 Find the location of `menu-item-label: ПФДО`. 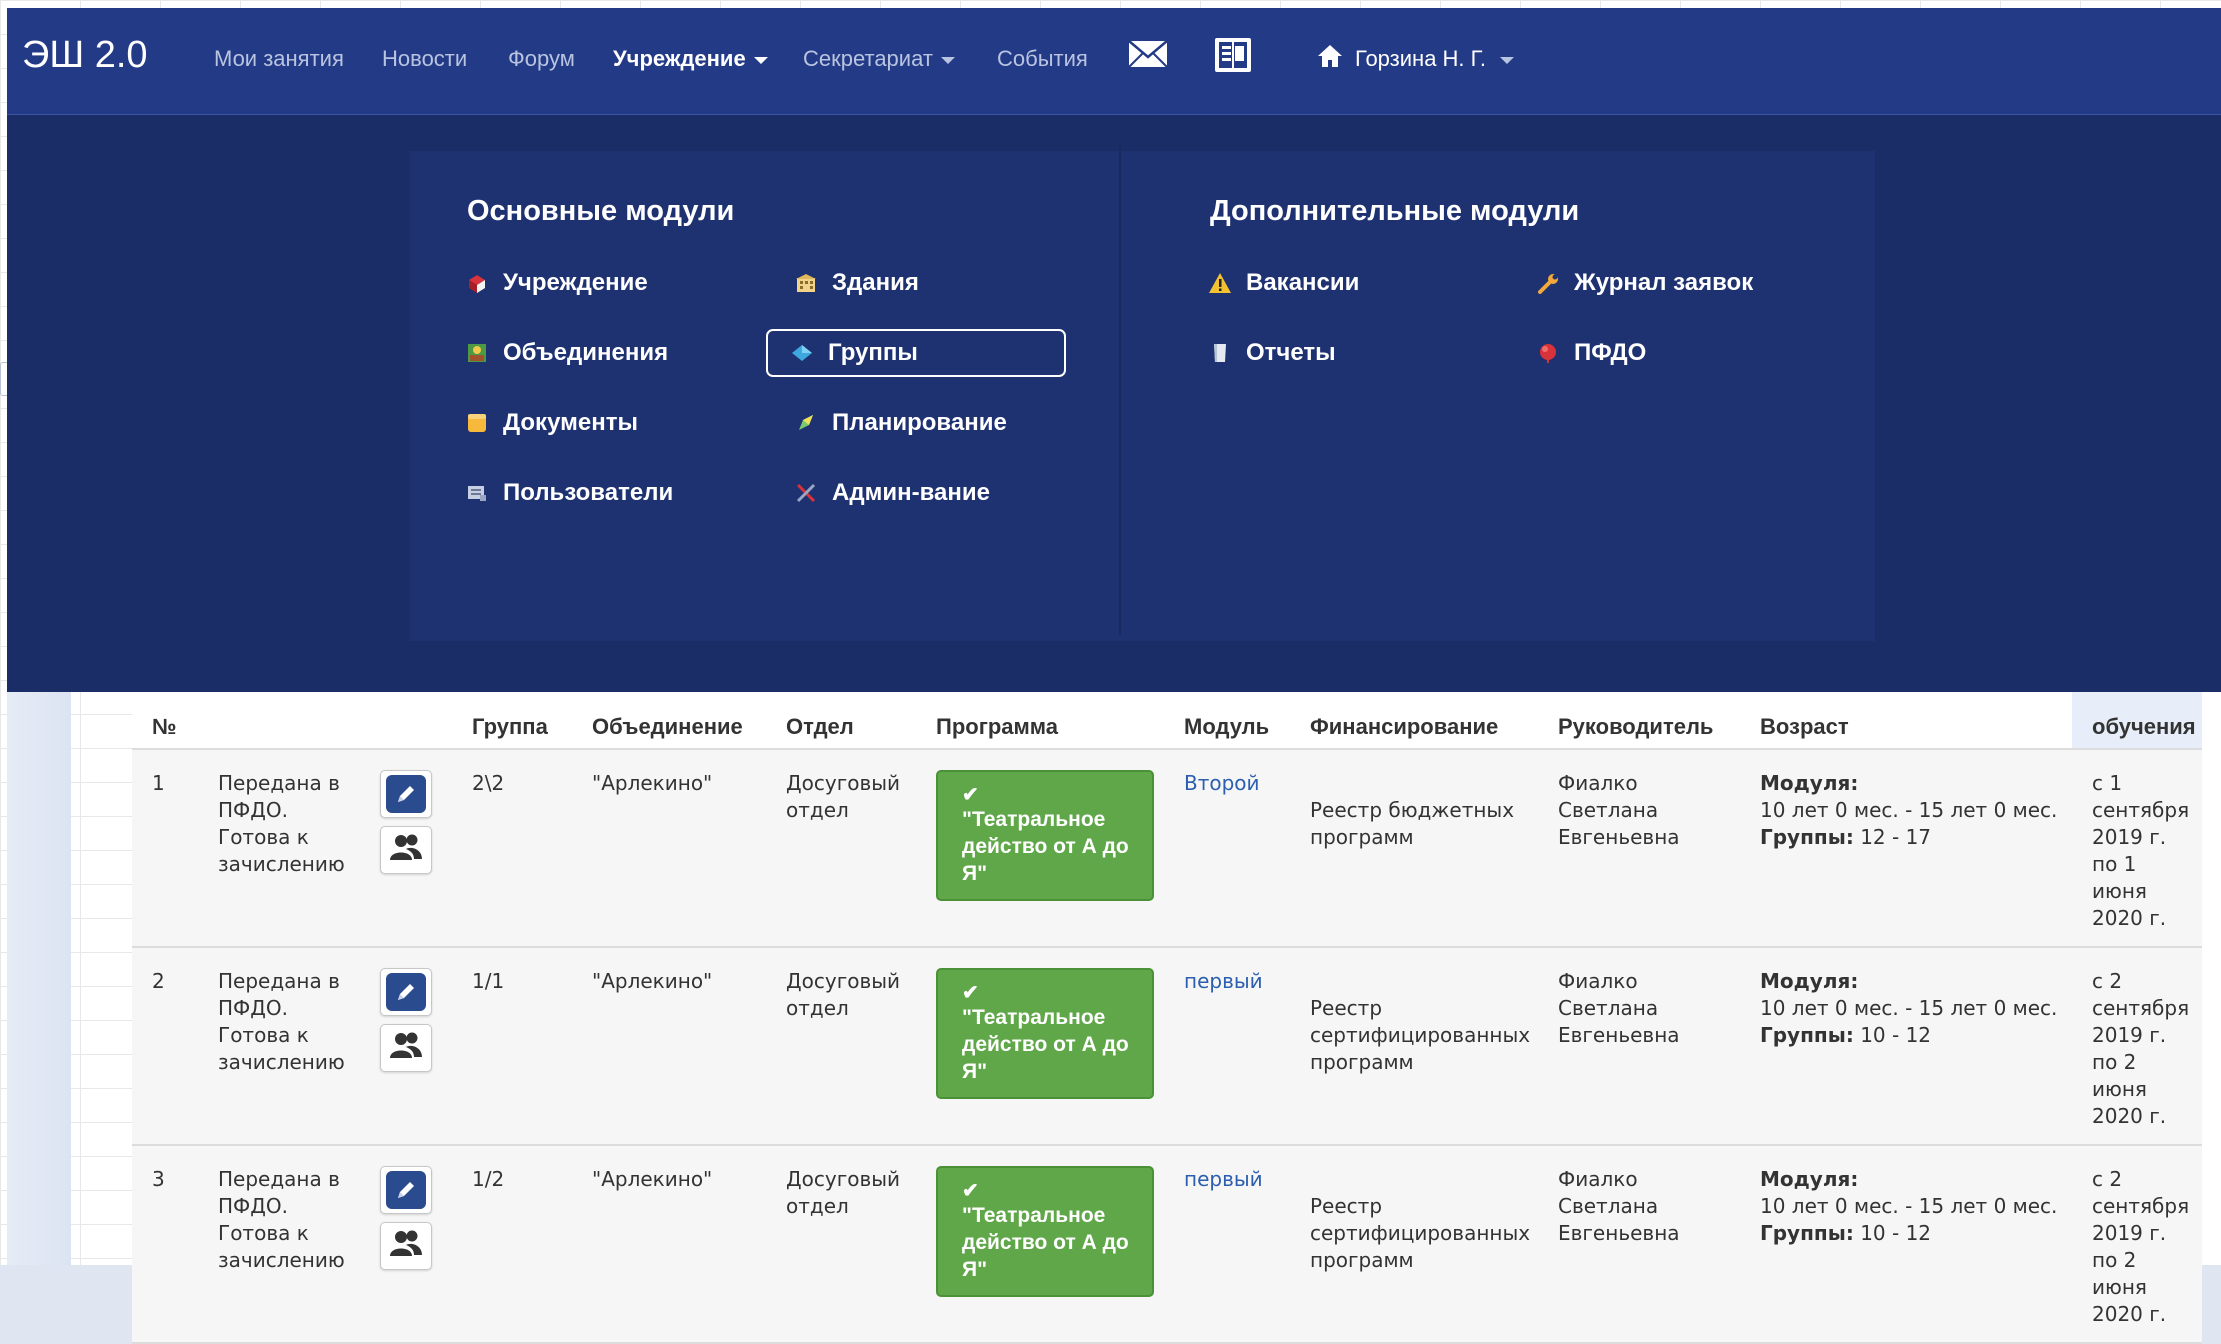

menu-item-label: ПФДО is located at coordinates (1610, 352).